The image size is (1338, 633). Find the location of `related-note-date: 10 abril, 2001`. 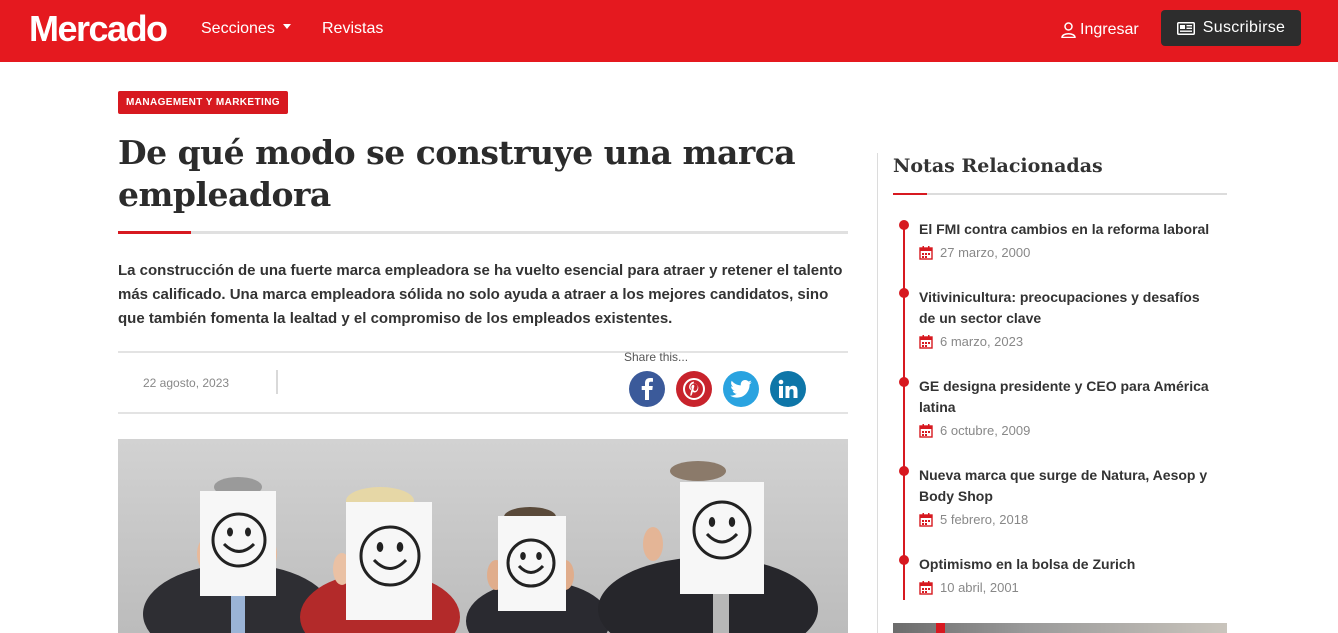

related-note-date: 10 abril, 2001 is located at coordinates (969, 588).